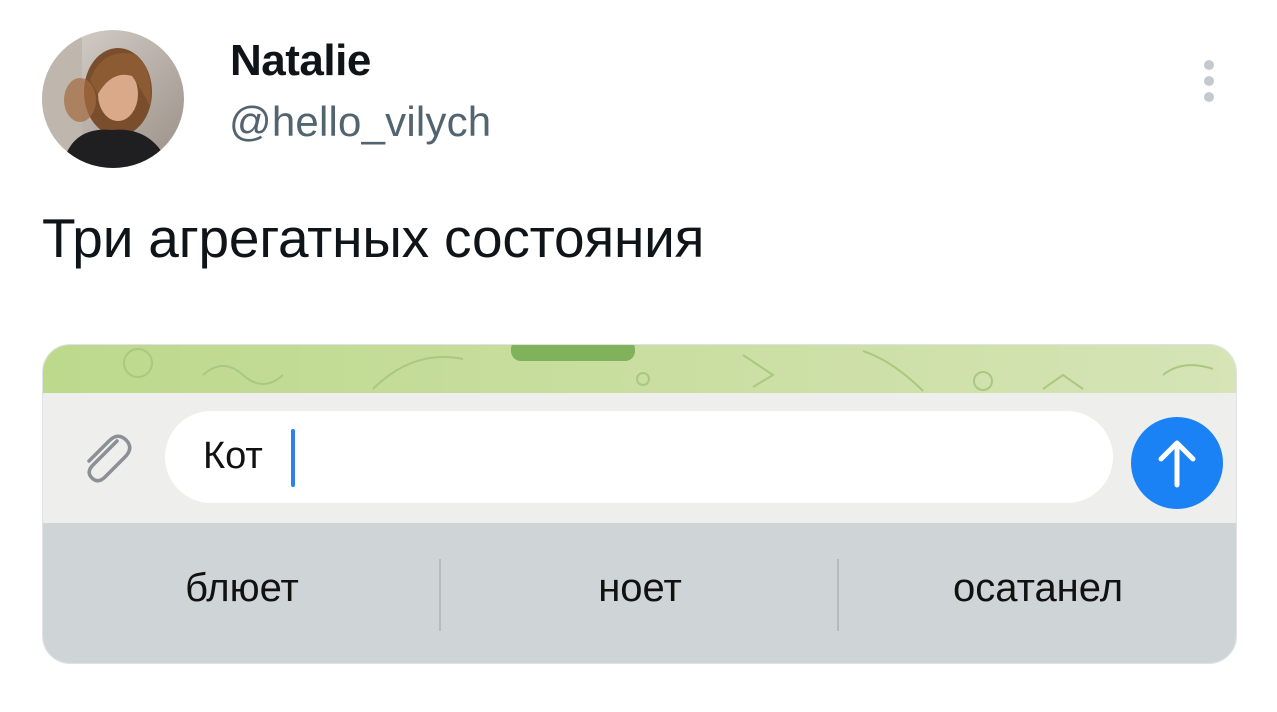 Image resolution: width=1277 pixels, height=712 pixels. I want to click on message-input: Кот, so click(688, 457).